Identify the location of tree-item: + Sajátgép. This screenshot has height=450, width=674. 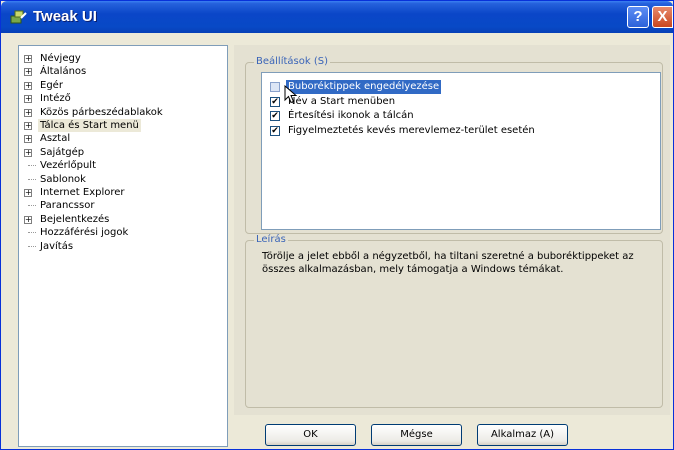
(119, 152).